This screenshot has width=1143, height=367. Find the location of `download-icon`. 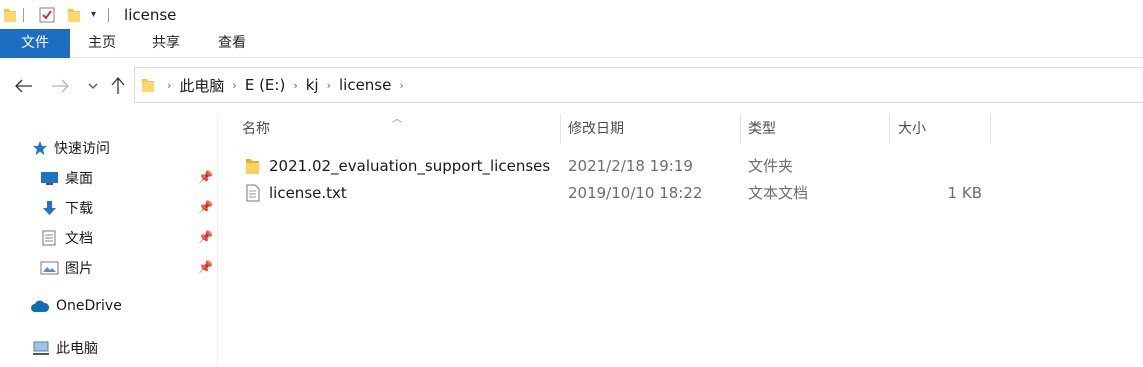

download-icon is located at coordinates (49, 208).